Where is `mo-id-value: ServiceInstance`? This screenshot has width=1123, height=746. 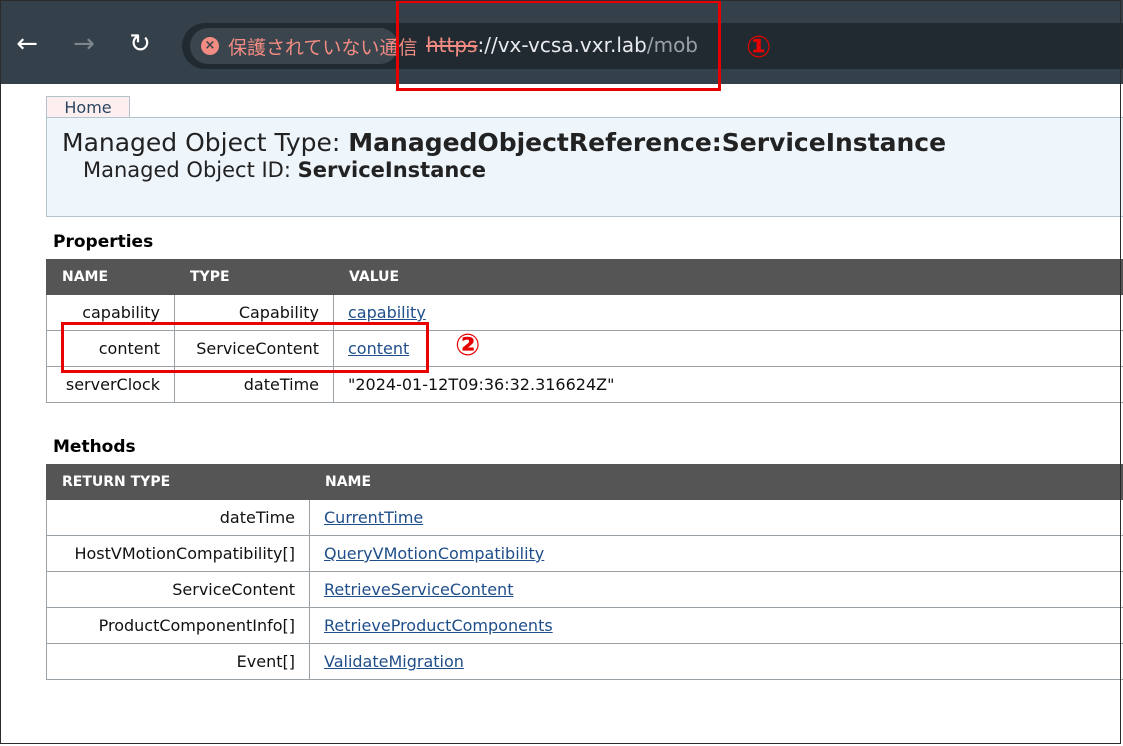
mo-id-value: ServiceInstance is located at coordinates (392, 170).